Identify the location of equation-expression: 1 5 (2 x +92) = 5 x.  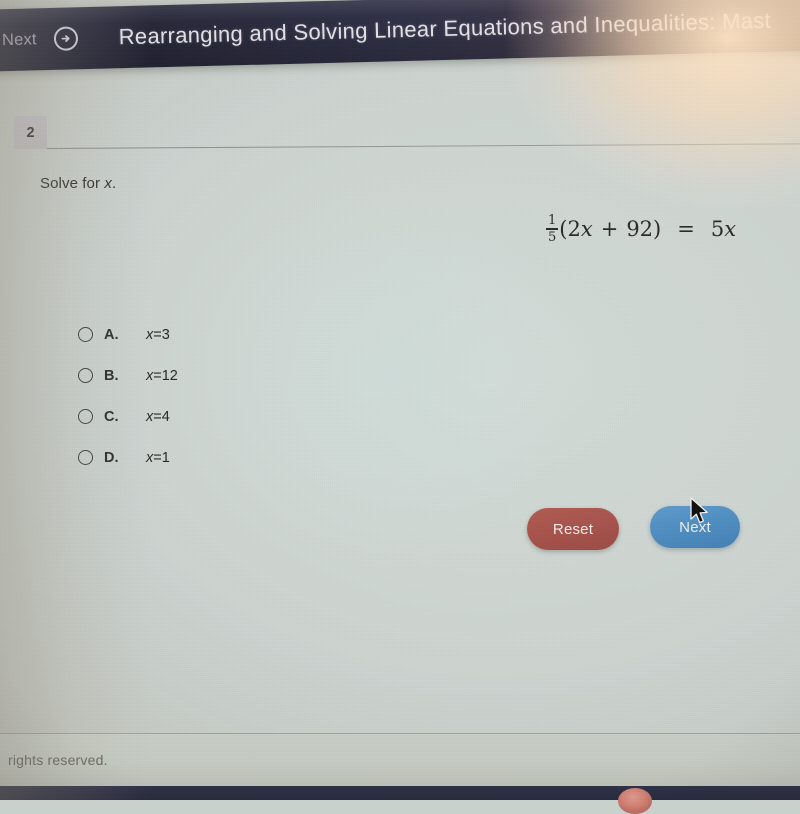
(641, 229).